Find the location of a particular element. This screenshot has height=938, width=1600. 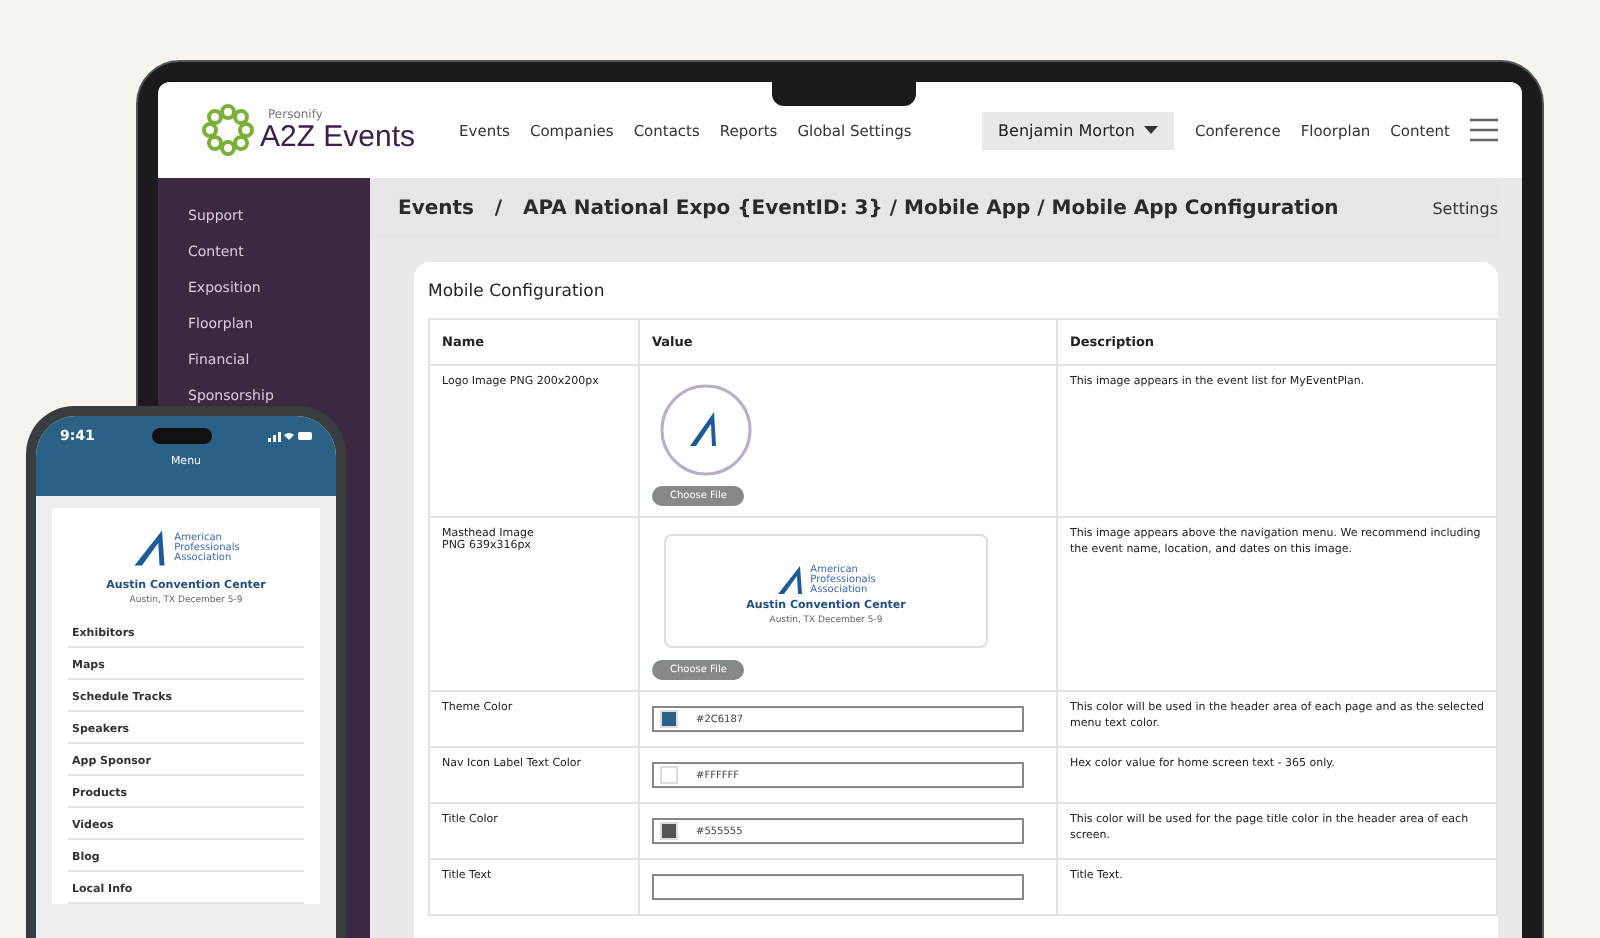

brand-name: A2Z Events is located at coordinates (338, 136).